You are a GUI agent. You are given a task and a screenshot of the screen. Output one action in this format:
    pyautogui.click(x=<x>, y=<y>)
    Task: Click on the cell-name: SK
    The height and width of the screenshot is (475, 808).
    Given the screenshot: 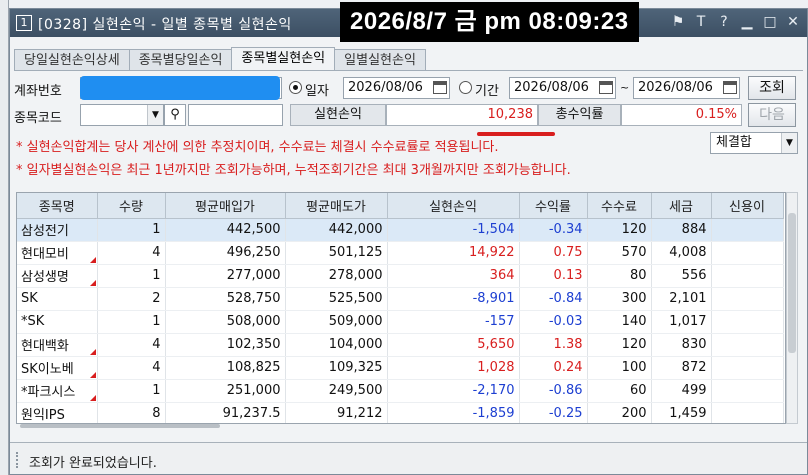 What is the action you would take?
    pyautogui.click(x=57, y=299)
    